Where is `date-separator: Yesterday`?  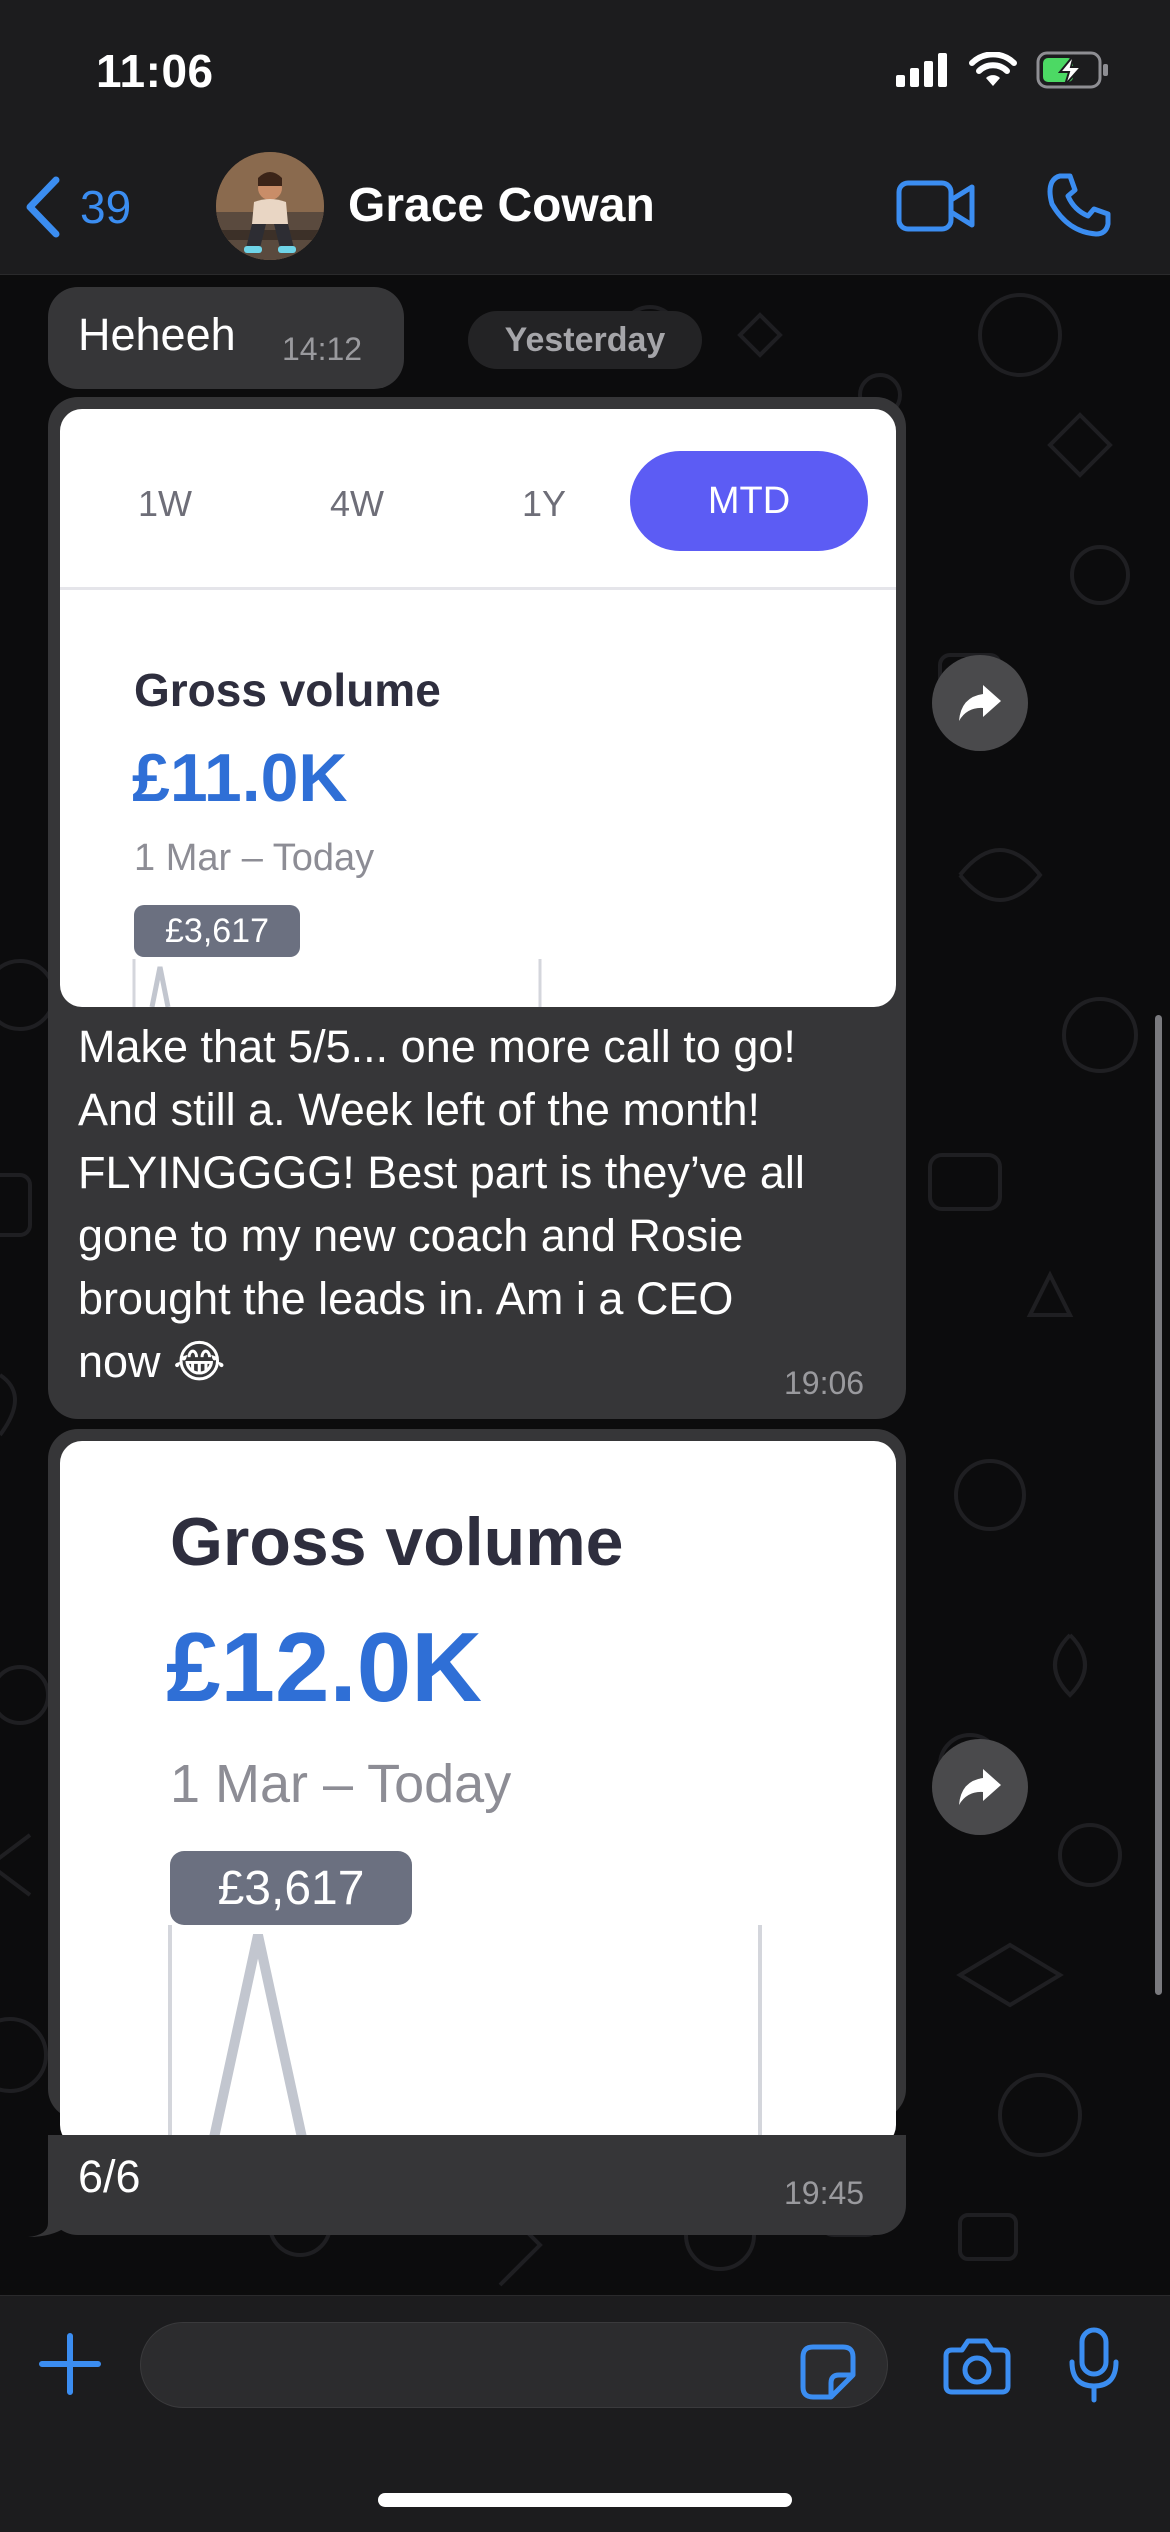 date-separator: Yesterday is located at coordinates (585, 340).